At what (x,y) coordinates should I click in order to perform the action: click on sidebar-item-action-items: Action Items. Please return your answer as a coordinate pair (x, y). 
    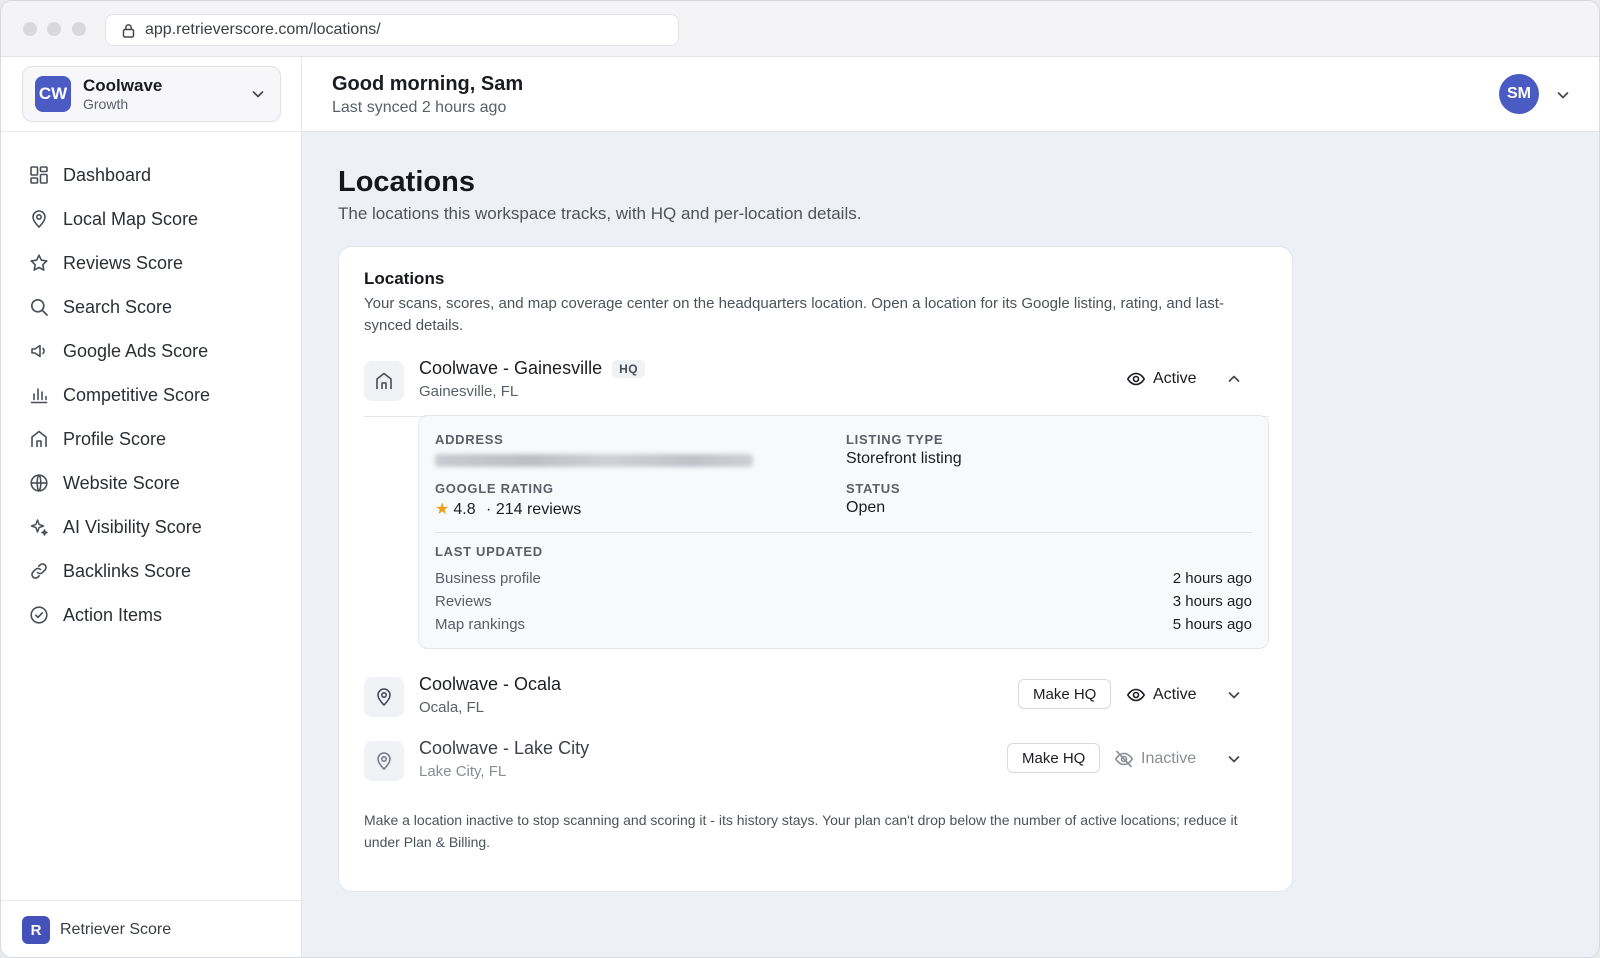
    Looking at the image, I should click on (151, 615).